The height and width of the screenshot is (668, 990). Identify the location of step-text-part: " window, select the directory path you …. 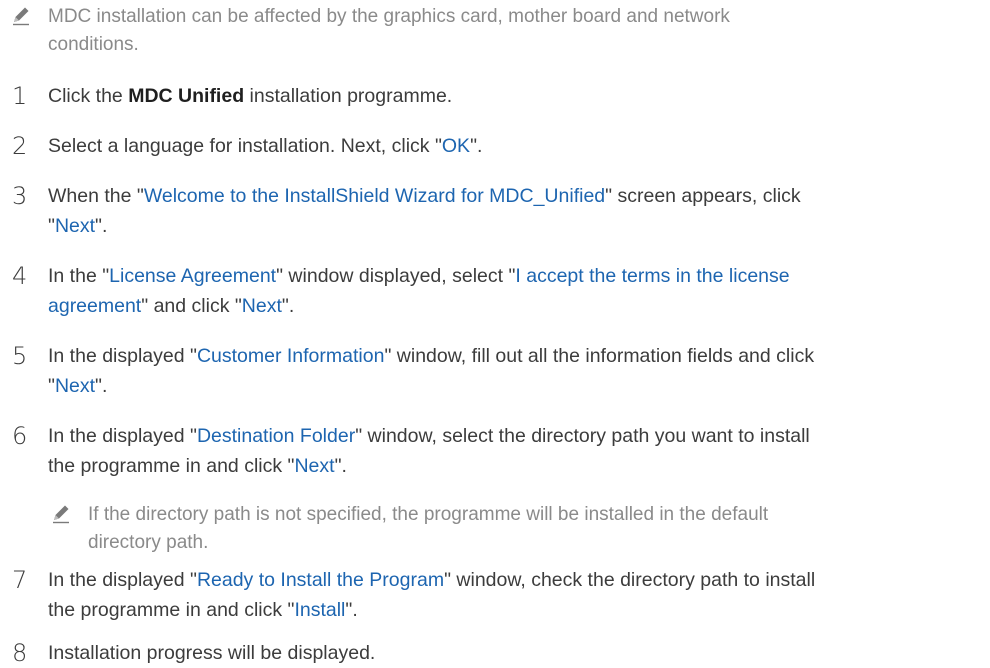
(582, 436).